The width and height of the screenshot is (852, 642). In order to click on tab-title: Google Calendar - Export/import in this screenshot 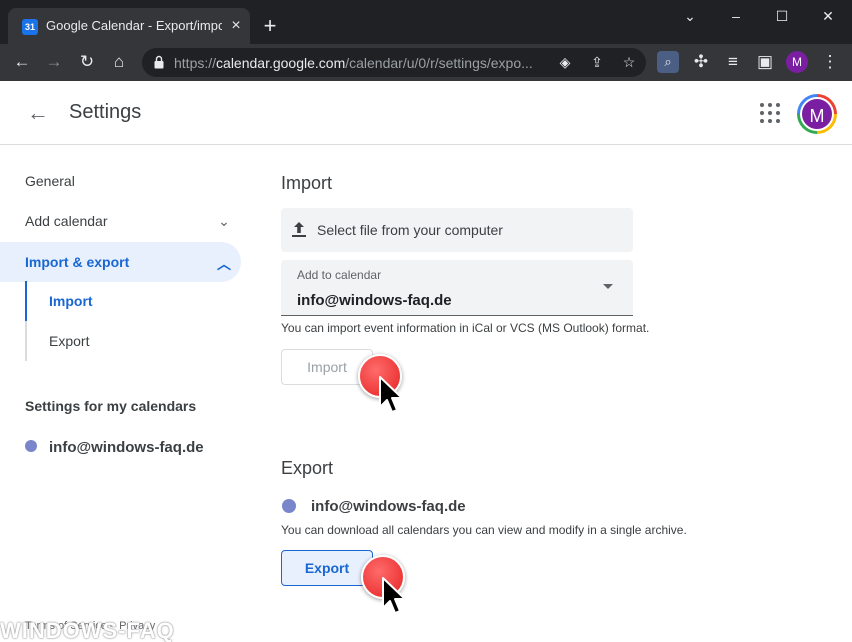, I will do `click(134, 25)`.